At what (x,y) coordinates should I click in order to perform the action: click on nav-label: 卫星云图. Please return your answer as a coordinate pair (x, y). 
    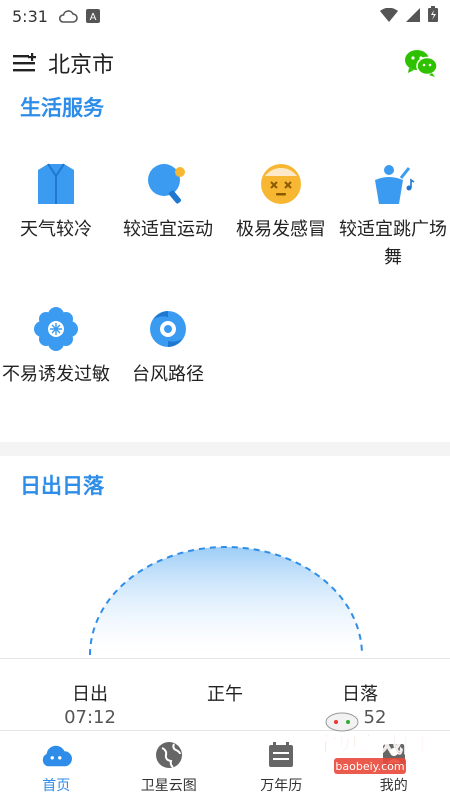
    Looking at the image, I should click on (168, 786).